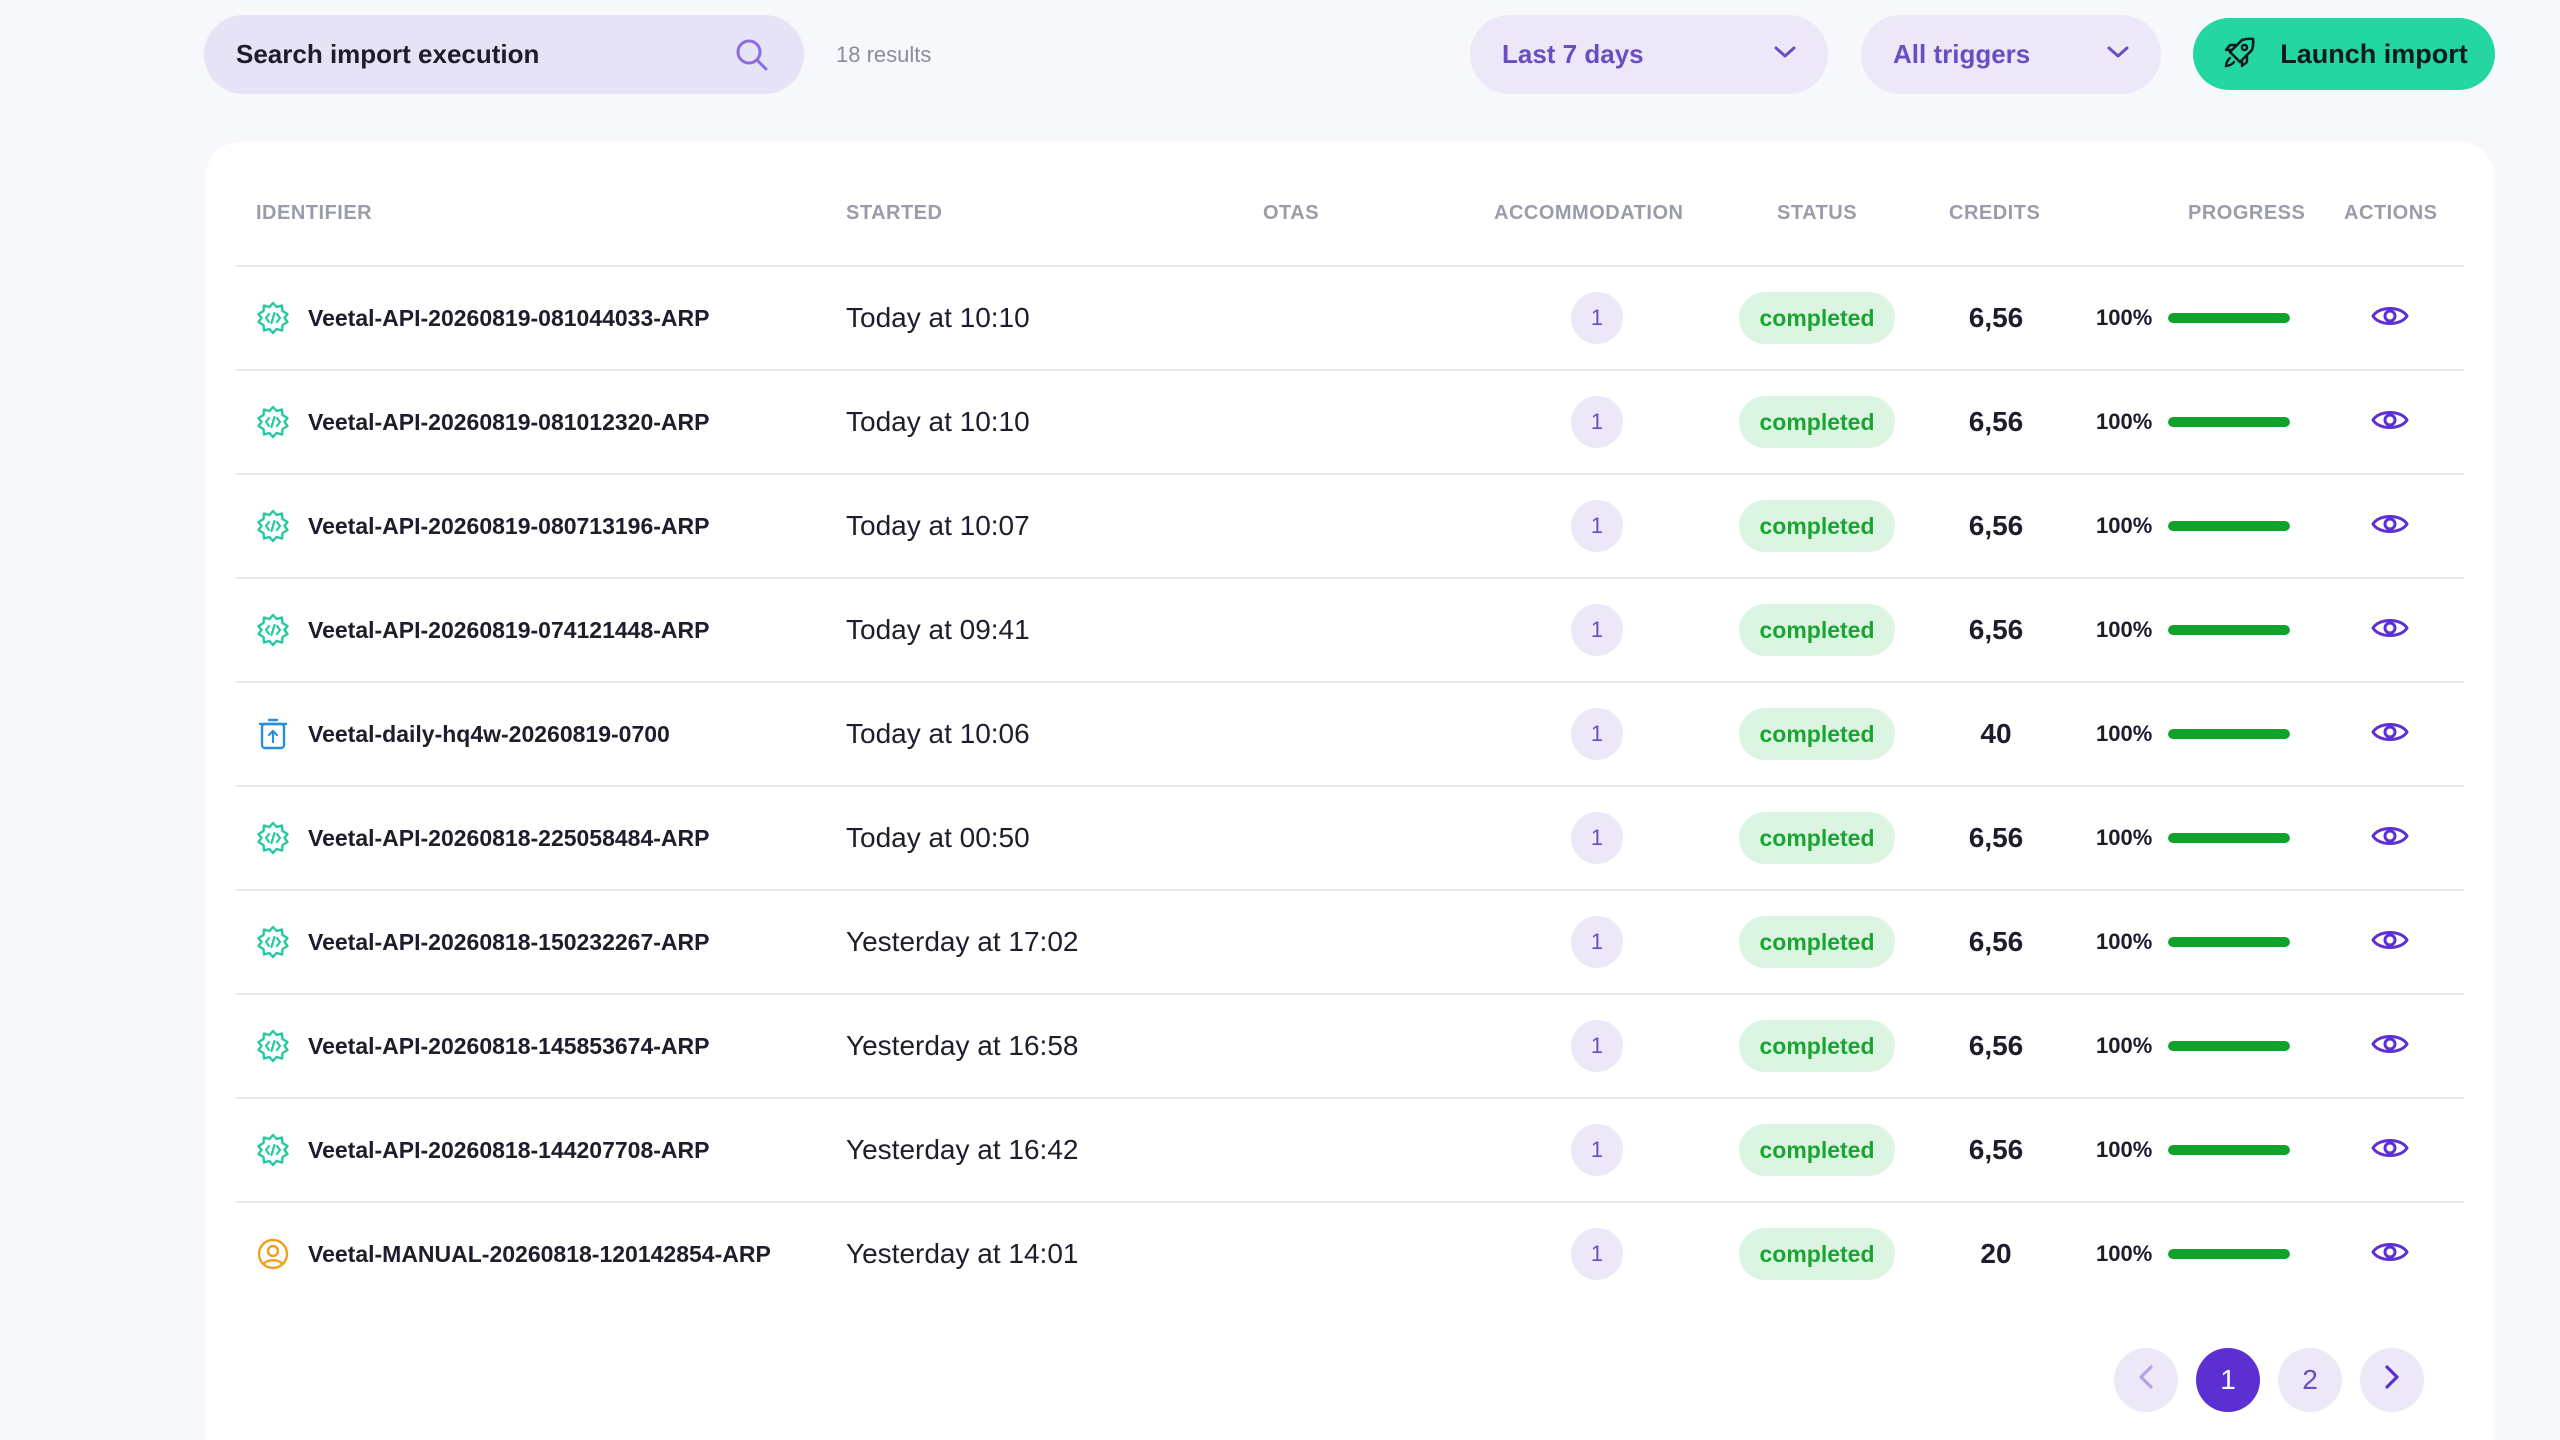  I want to click on identifier-cell: Veetal-API-20260819-080713196-ARP, so click(483, 526).